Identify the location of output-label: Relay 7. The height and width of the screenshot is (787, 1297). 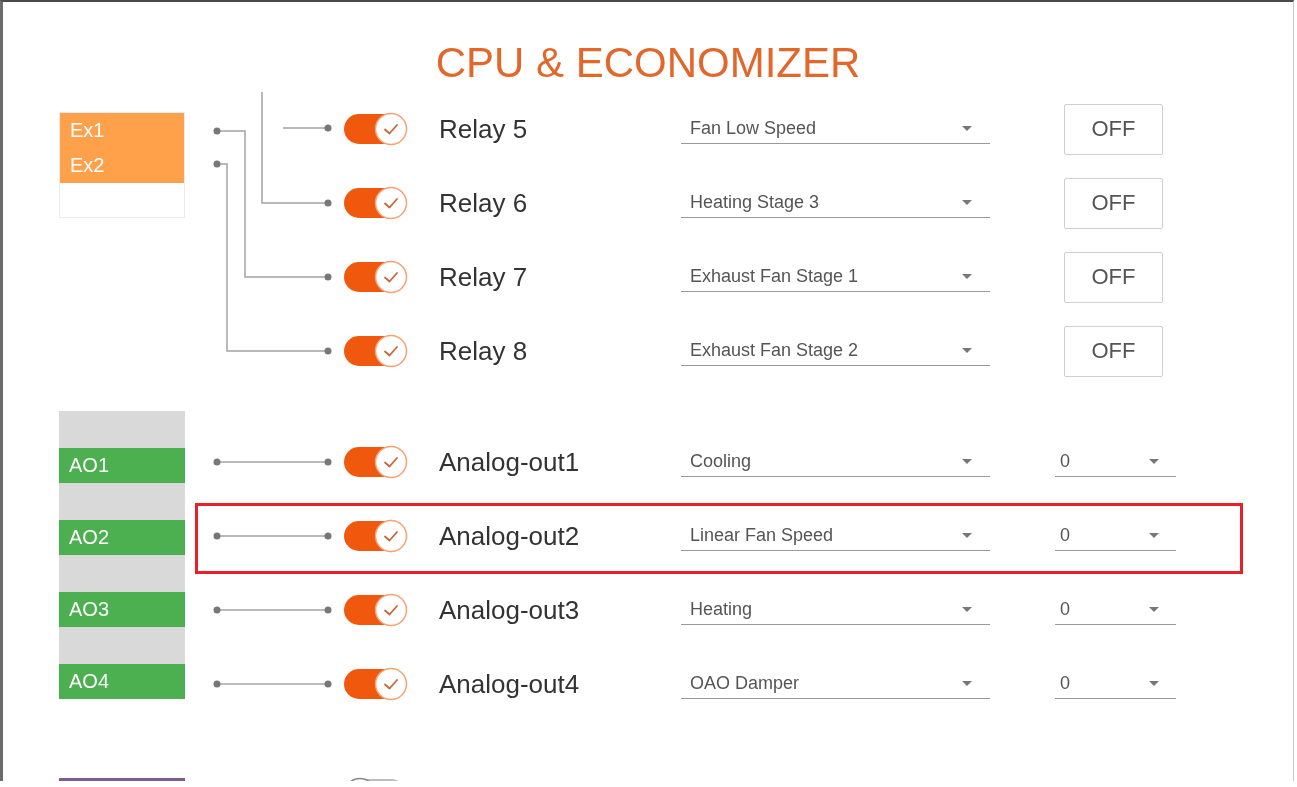
(484, 277).